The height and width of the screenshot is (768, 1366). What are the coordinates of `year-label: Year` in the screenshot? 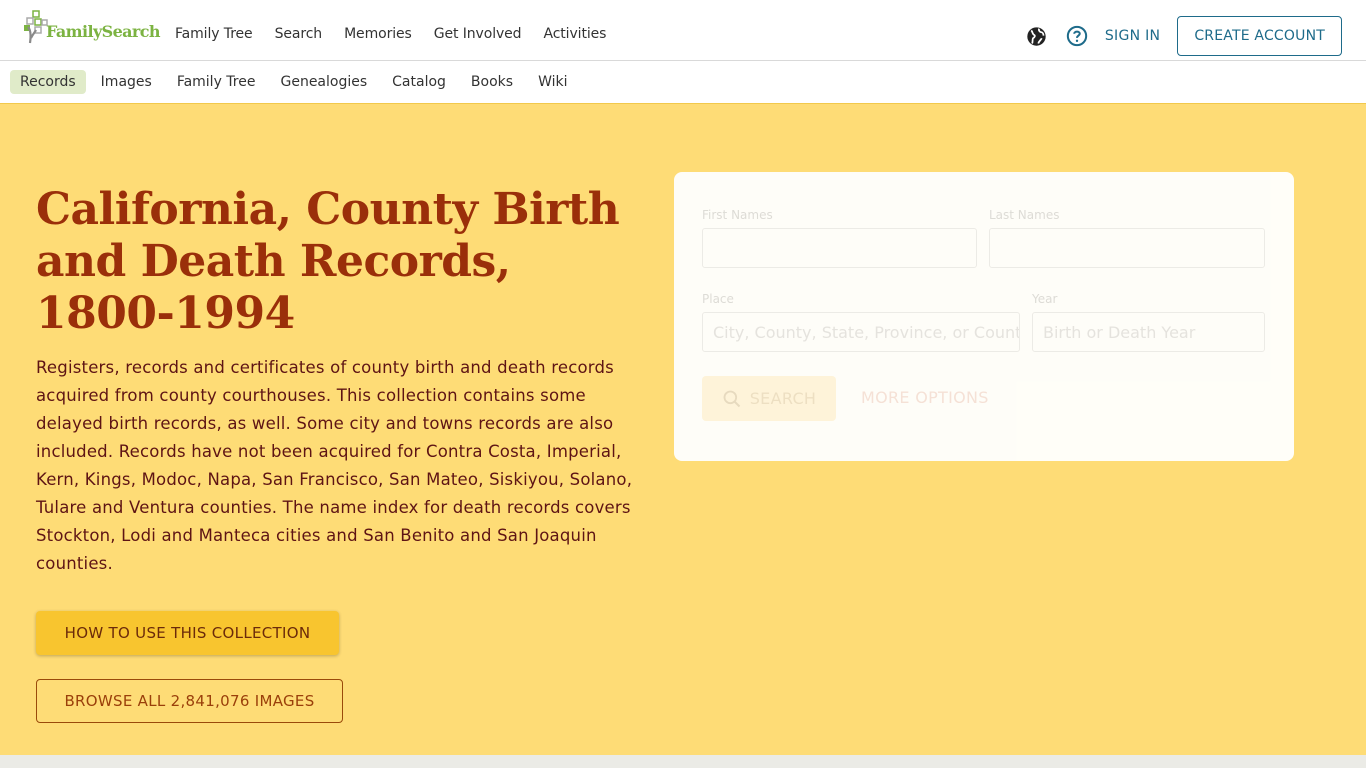 It's located at (1045, 299).